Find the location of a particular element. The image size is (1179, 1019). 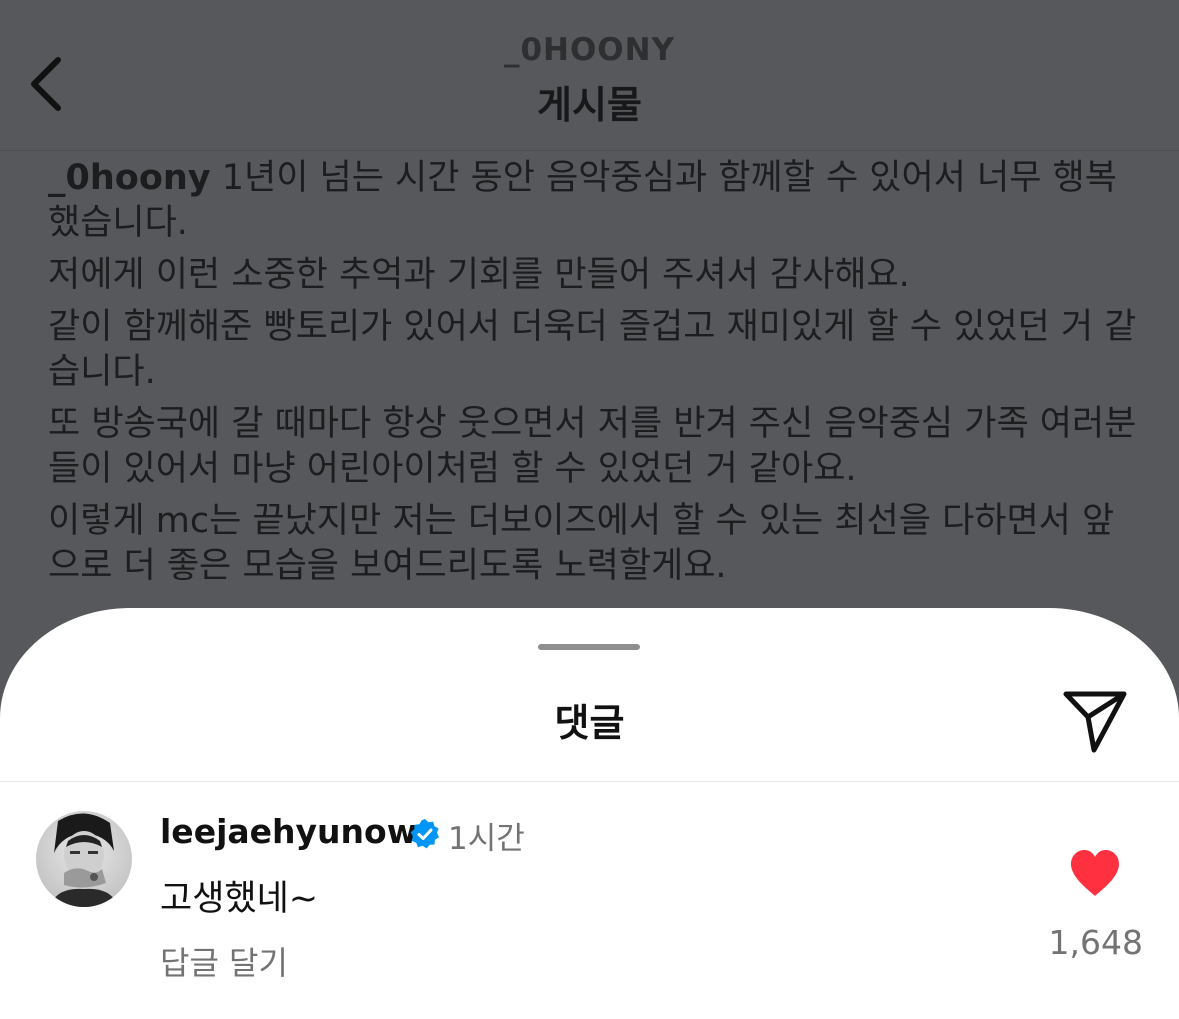

avatar-image is located at coordinates (84, 859).